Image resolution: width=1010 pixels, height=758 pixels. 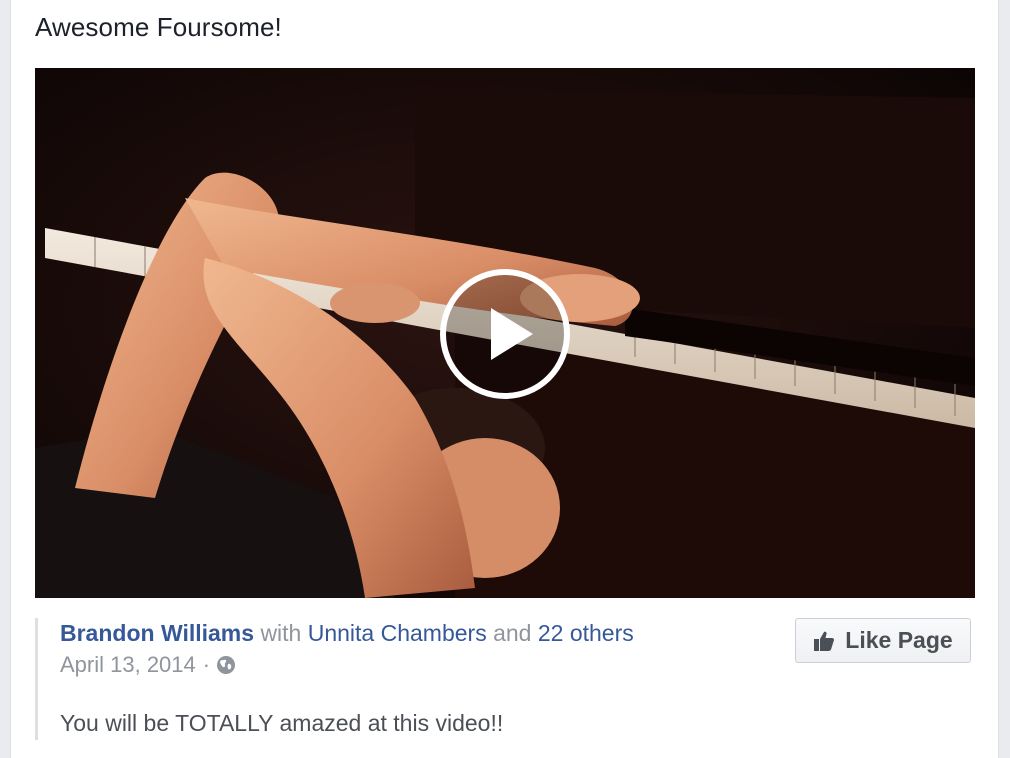 What do you see at coordinates (512, 633) in the screenshot?
I see `and-text: and` at bounding box center [512, 633].